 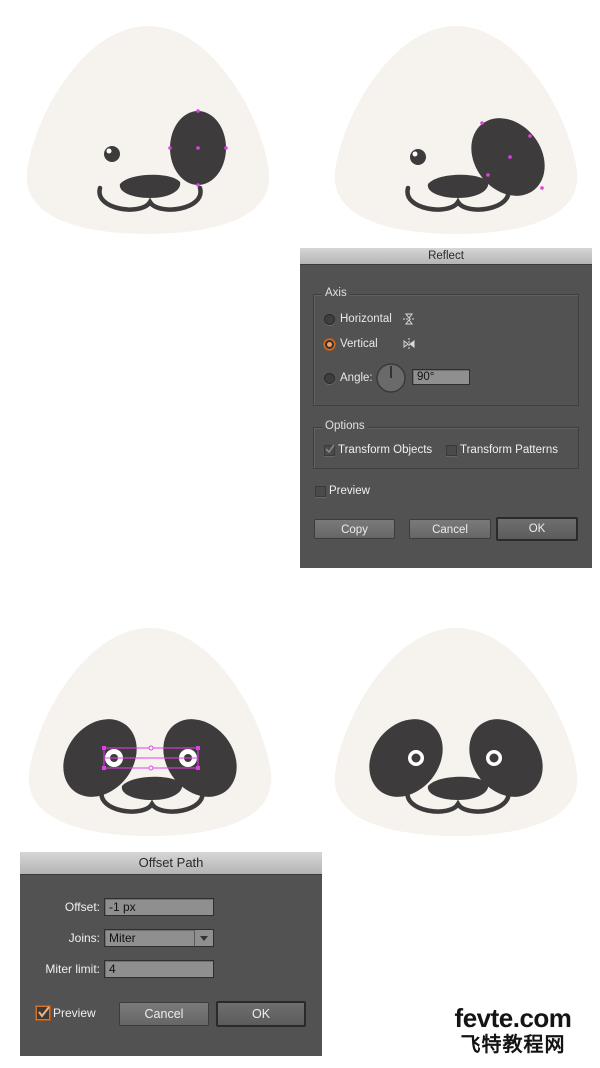 What do you see at coordinates (329, 344) in the screenshot?
I see `vertical-radio` at bounding box center [329, 344].